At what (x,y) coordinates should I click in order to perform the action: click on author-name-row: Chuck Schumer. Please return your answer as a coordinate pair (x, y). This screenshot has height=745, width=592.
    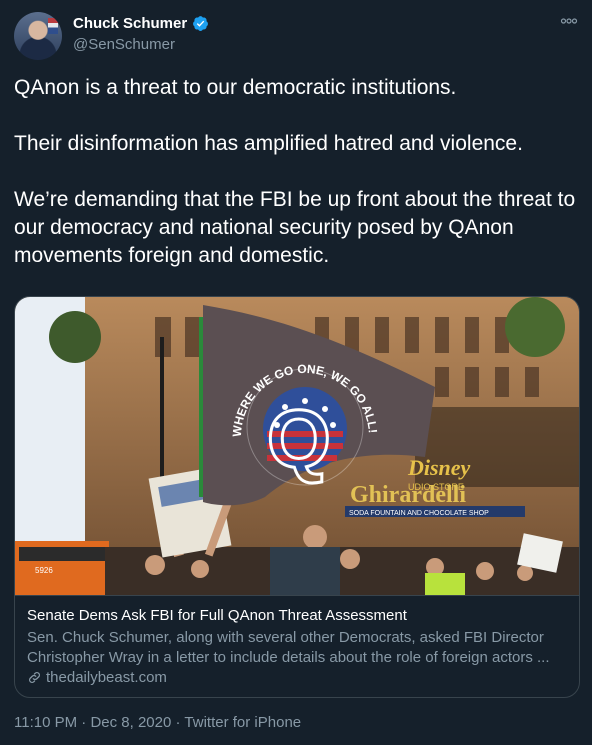
    Looking at the image, I should click on (141, 23).